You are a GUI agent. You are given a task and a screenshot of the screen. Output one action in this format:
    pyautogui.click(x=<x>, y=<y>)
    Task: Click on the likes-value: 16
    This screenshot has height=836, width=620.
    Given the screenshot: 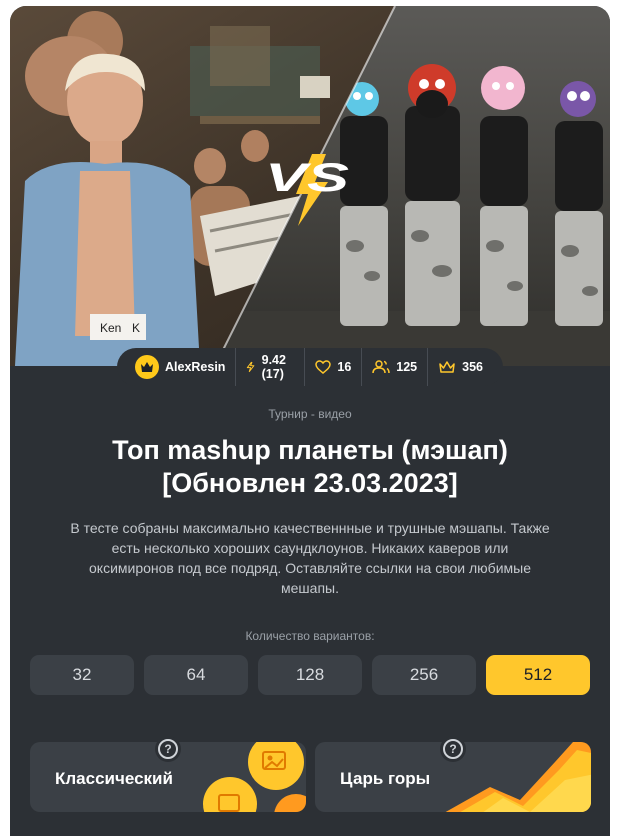 What is the action you would take?
    pyautogui.click(x=344, y=367)
    